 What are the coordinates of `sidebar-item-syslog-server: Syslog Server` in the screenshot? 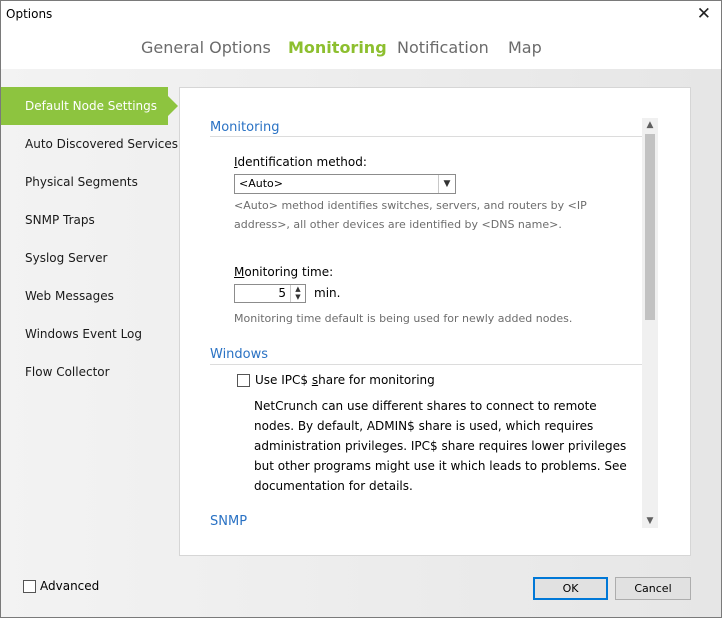 It's located at (91, 258).